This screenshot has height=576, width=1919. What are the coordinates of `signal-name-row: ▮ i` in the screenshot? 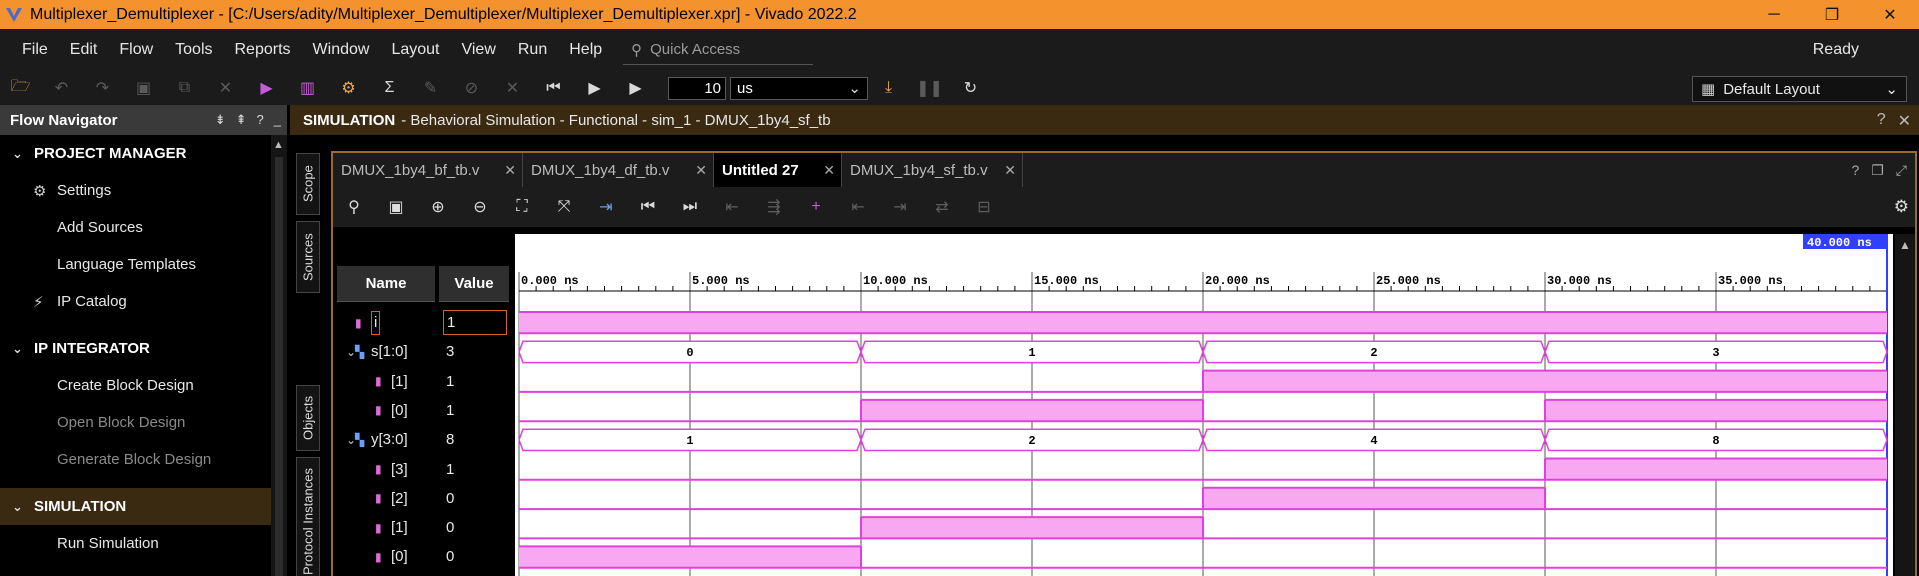 It's located at (386, 322).